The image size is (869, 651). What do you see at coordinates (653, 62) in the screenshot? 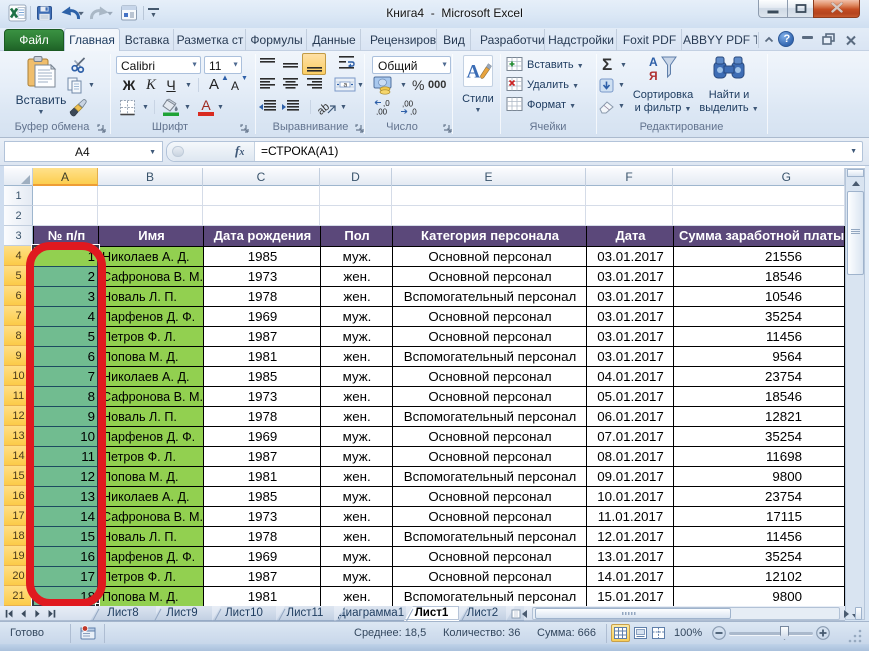
I see `svg-text: А` at bounding box center [653, 62].